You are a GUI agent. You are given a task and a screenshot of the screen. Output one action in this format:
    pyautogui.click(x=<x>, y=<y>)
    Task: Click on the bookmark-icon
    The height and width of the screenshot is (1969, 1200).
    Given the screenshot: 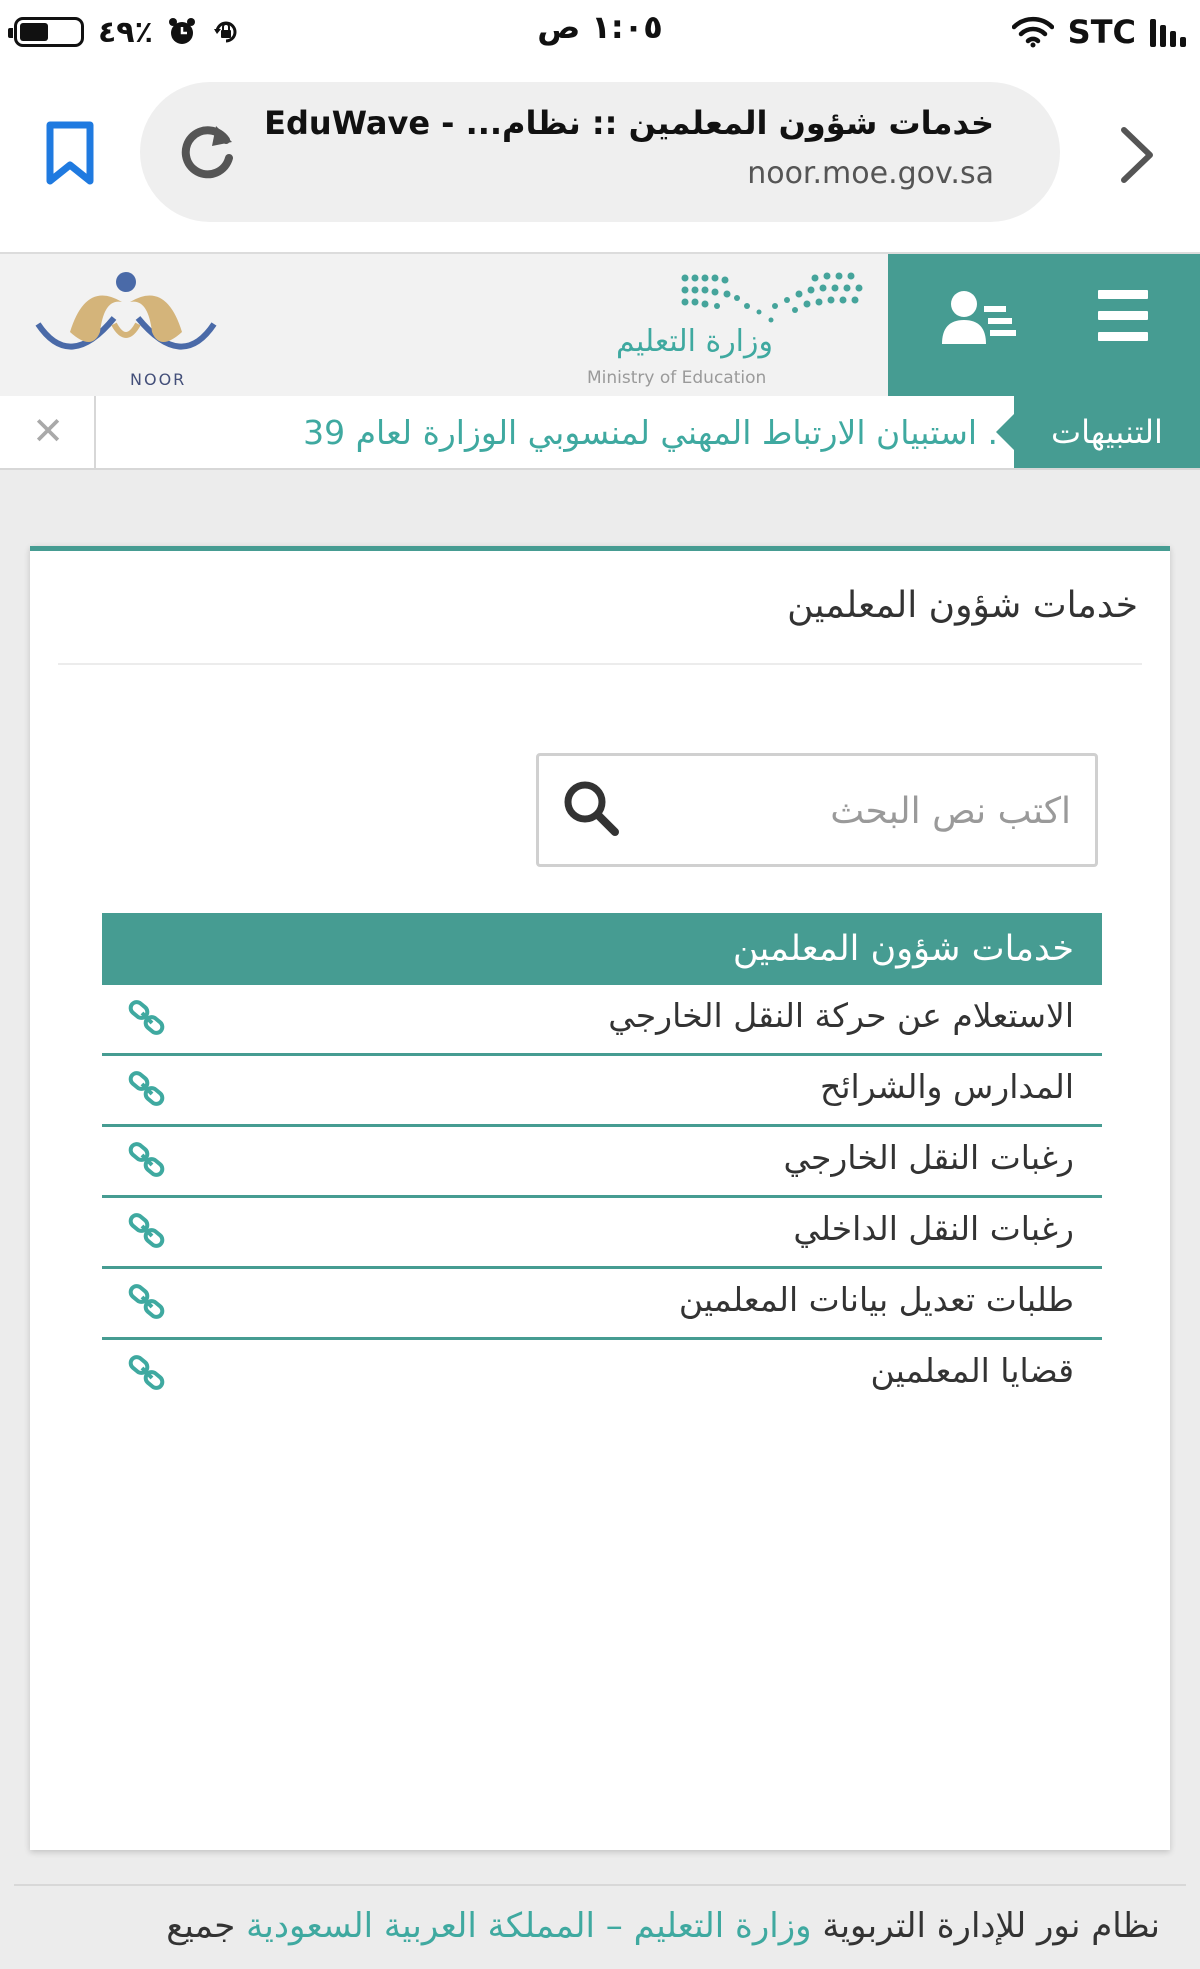 What is the action you would take?
    pyautogui.click(x=70, y=154)
    